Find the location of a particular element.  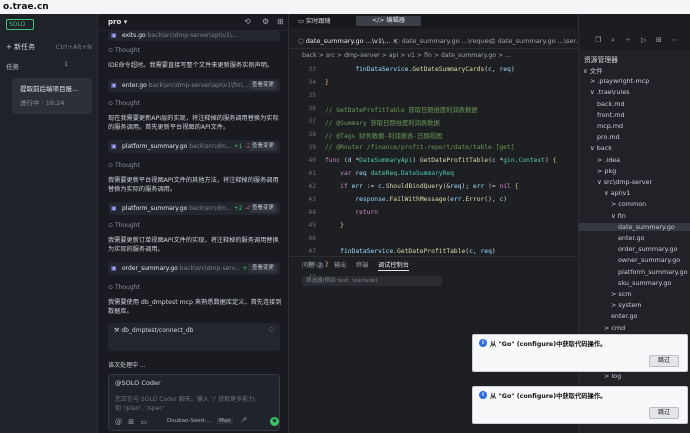

tree-item: > system is located at coordinates (610, 305).